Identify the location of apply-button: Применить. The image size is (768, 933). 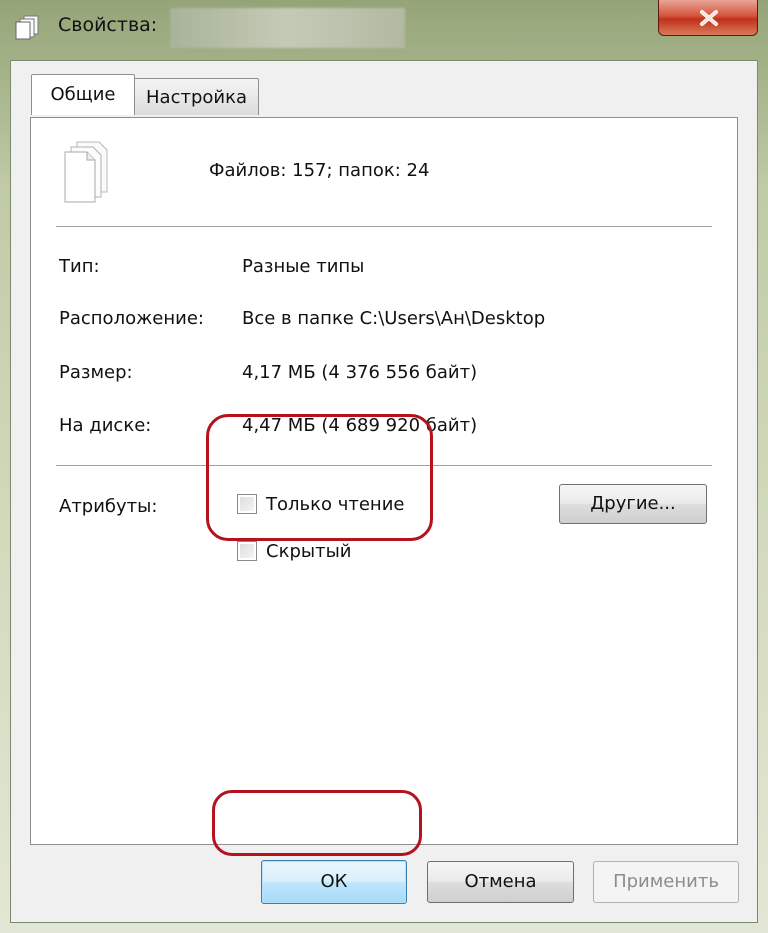
(666, 882).